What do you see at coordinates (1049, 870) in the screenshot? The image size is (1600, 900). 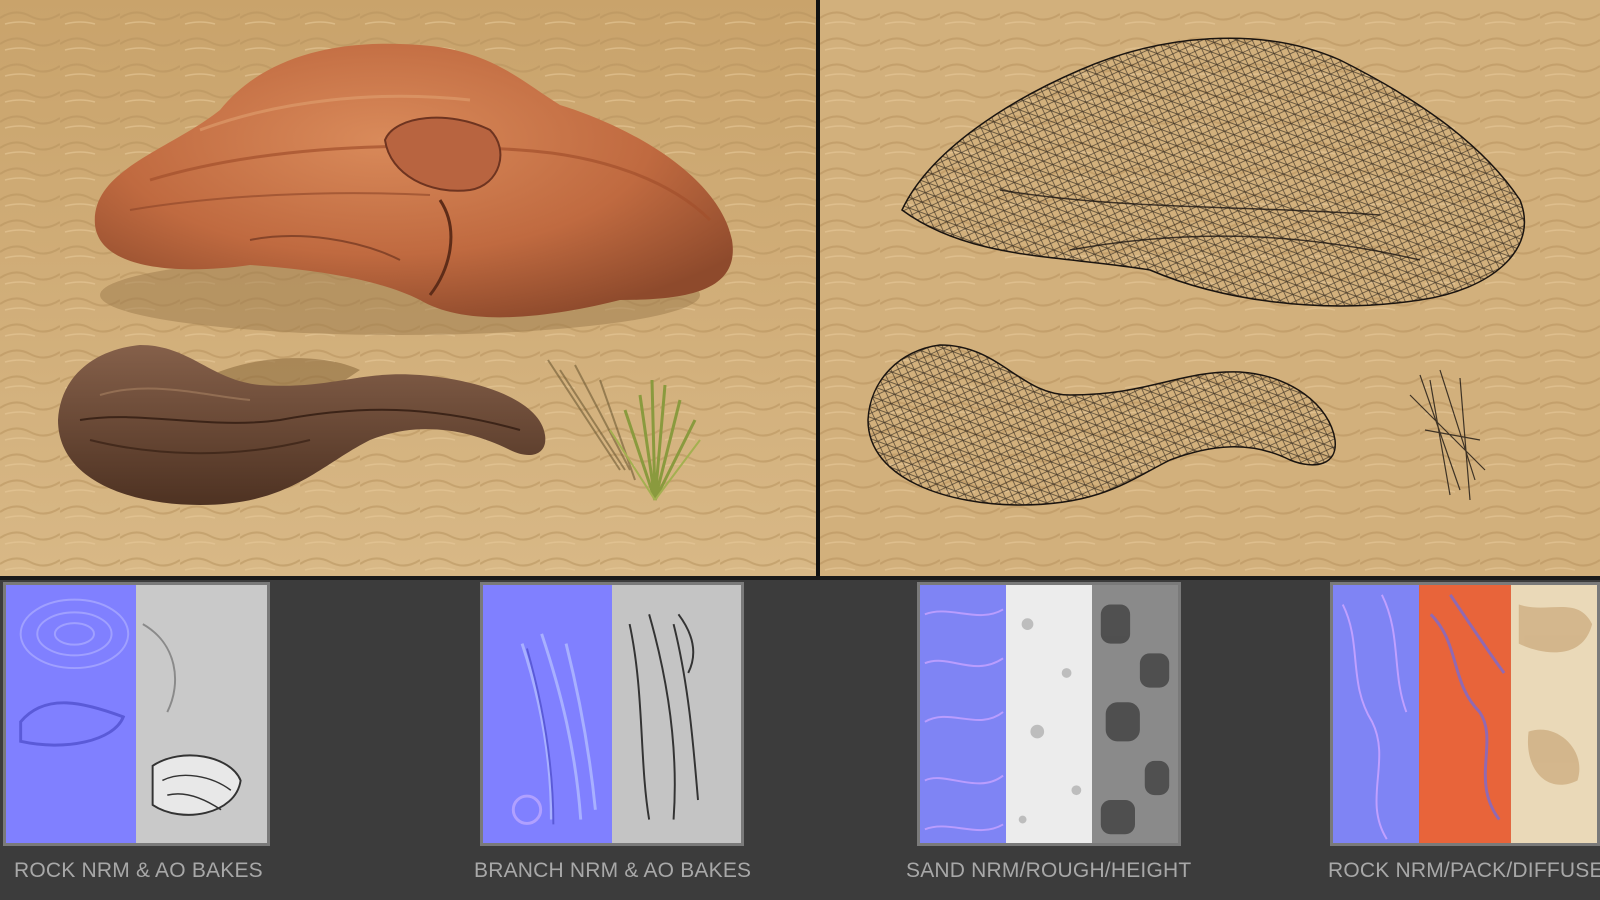 I see `caption-sand-maps: SAND NRM/ROUGH/HEIGHT` at bounding box center [1049, 870].